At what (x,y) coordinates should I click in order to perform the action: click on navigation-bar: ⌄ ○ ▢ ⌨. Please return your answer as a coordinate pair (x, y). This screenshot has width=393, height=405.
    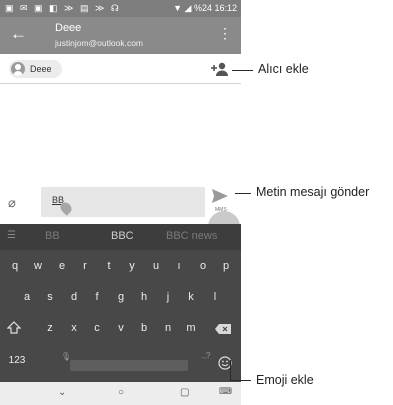
    Looking at the image, I should click on (120, 393).